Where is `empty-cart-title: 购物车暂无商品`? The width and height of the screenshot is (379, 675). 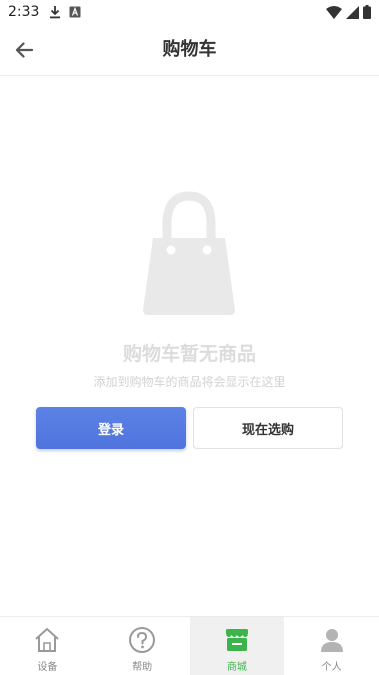 empty-cart-title: 购物车暂无商品 is located at coordinates (189, 354).